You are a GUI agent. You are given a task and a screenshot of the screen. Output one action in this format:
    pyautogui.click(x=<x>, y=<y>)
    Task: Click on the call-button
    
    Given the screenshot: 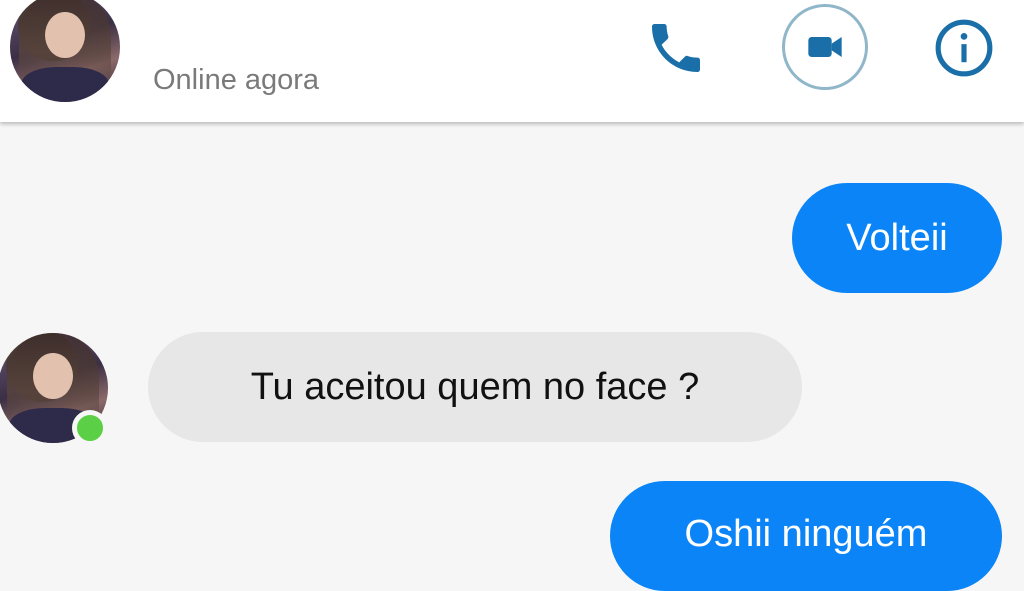 What is the action you would take?
    pyautogui.click(x=676, y=48)
    